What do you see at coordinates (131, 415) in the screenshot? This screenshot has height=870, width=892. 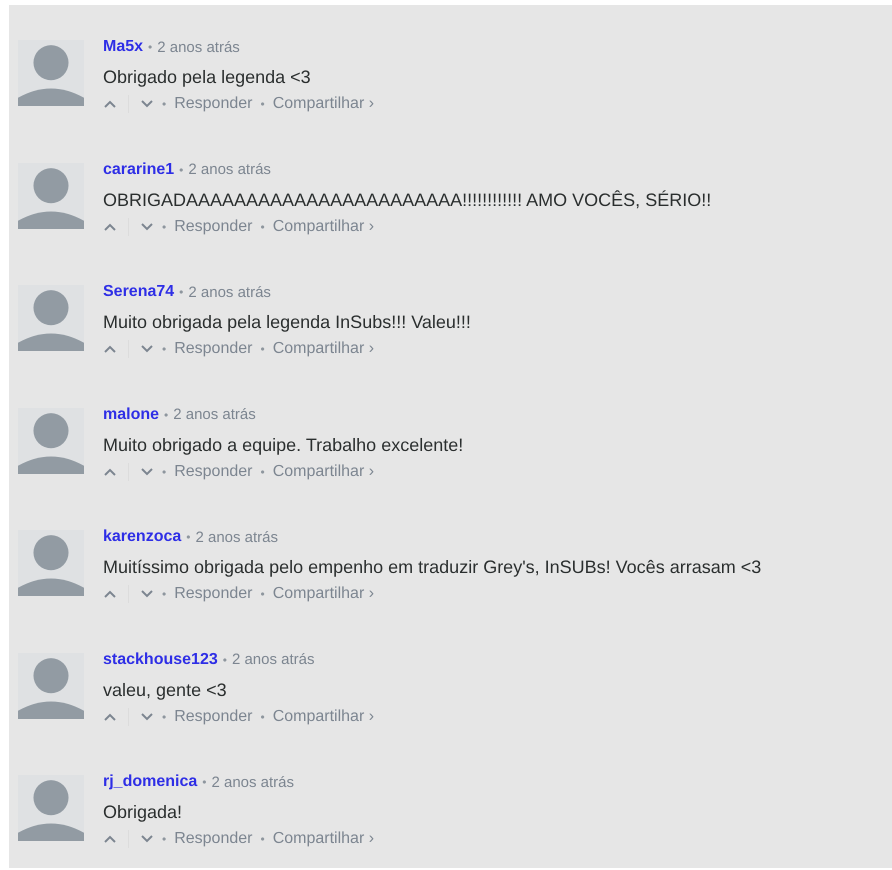 I see `author-link: malone` at bounding box center [131, 415].